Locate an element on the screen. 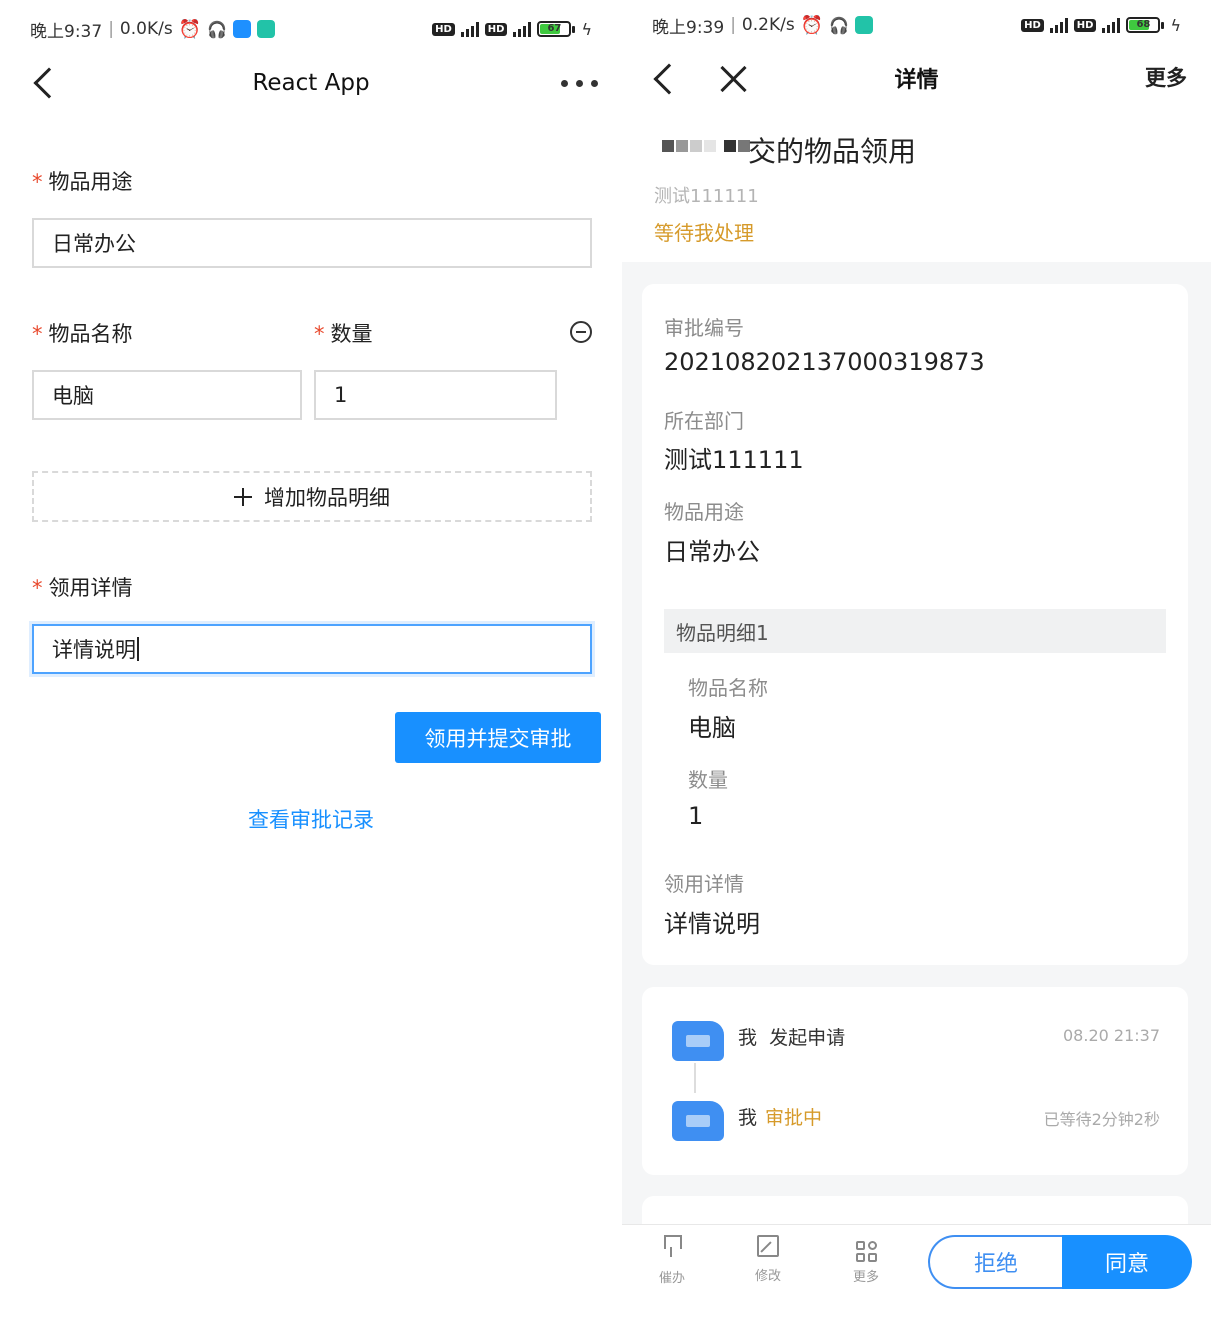  app-header: React App is located at coordinates (311, 84).